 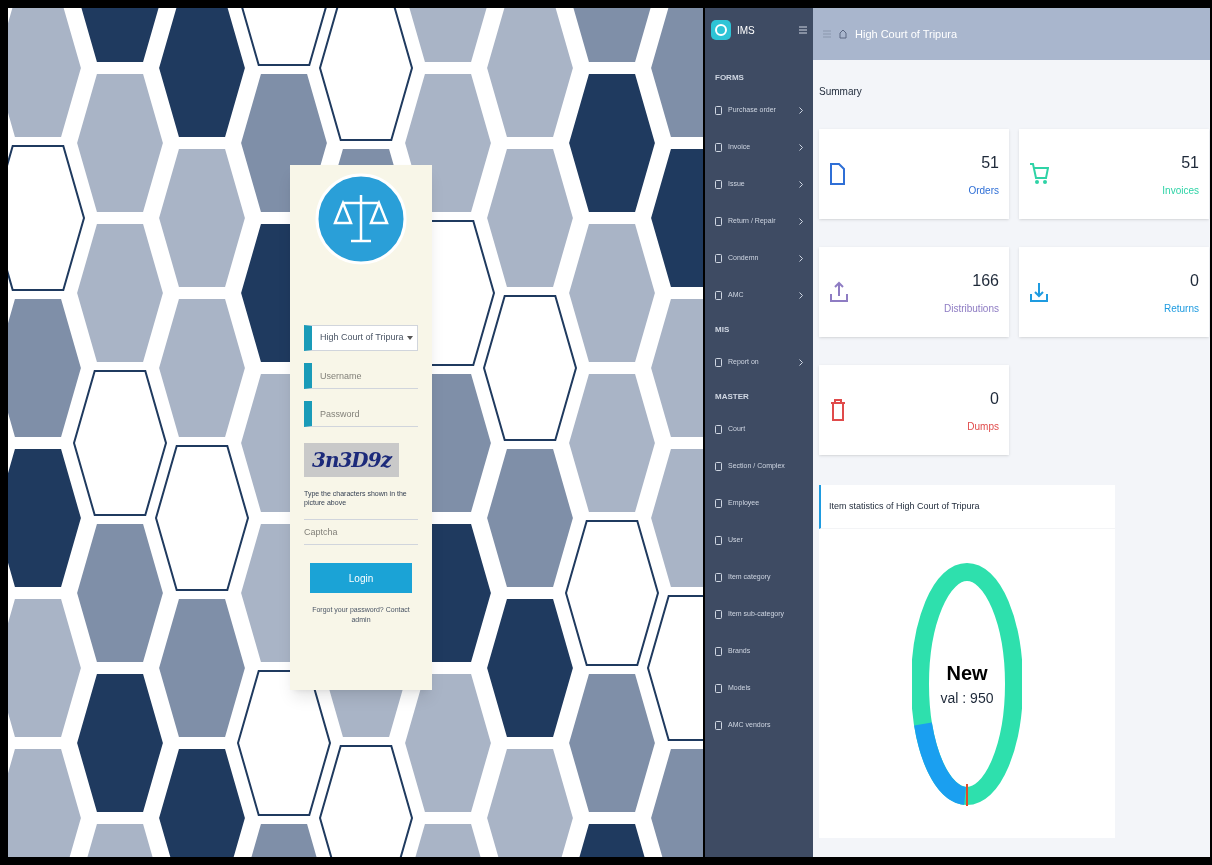 What do you see at coordinates (906, 34) in the screenshot?
I see `header-title: High Court of Tripura` at bounding box center [906, 34].